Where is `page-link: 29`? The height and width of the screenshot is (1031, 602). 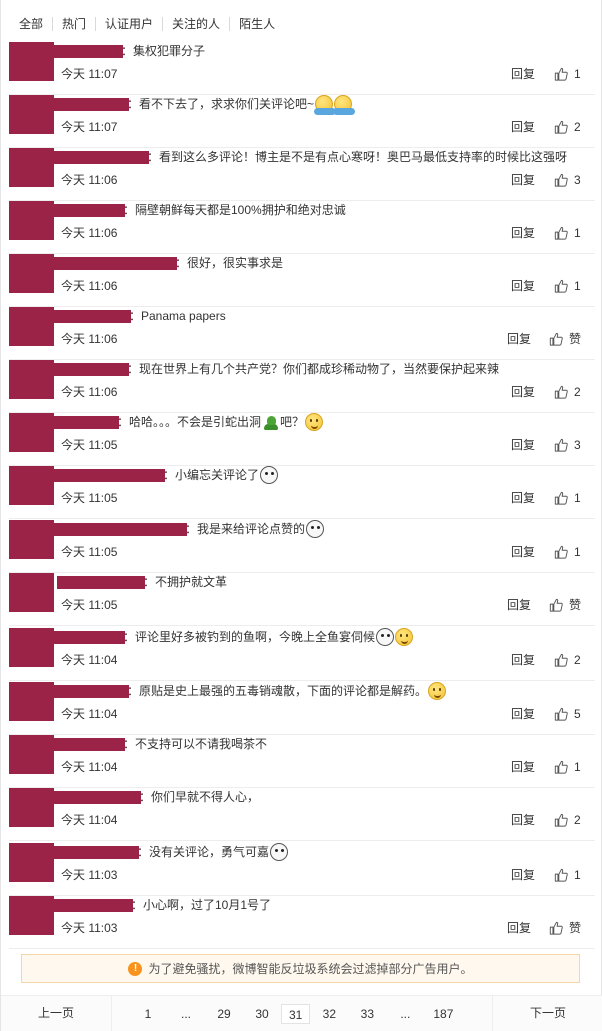
page-link: 29 is located at coordinates (224, 1014).